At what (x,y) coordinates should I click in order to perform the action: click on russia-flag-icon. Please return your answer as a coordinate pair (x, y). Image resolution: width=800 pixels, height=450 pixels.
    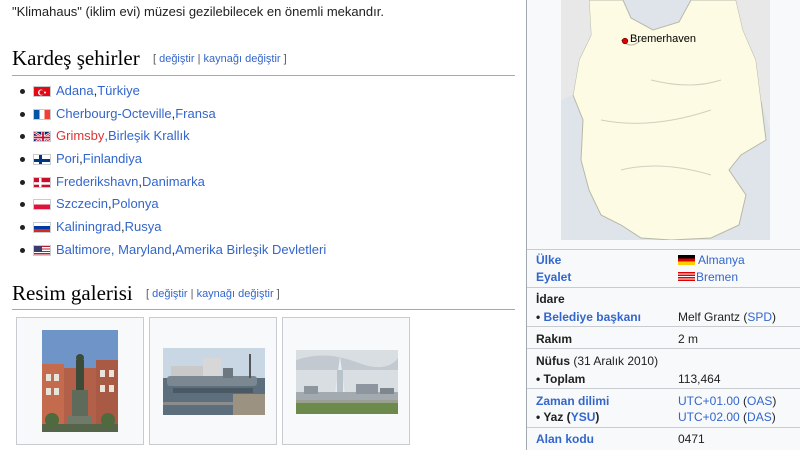
    Looking at the image, I should click on (42, 227).